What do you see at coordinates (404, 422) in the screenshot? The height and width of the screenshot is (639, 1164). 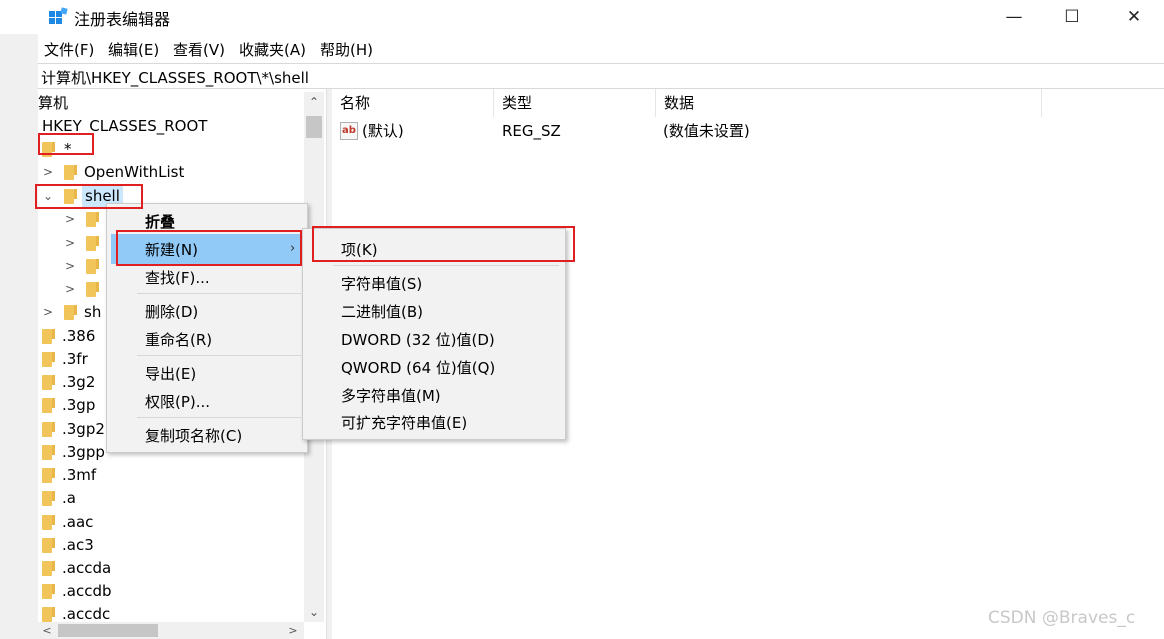 I see `submenu-item-expandstring: 可扩充字符串值(E)` at bounding box center [404, 422].